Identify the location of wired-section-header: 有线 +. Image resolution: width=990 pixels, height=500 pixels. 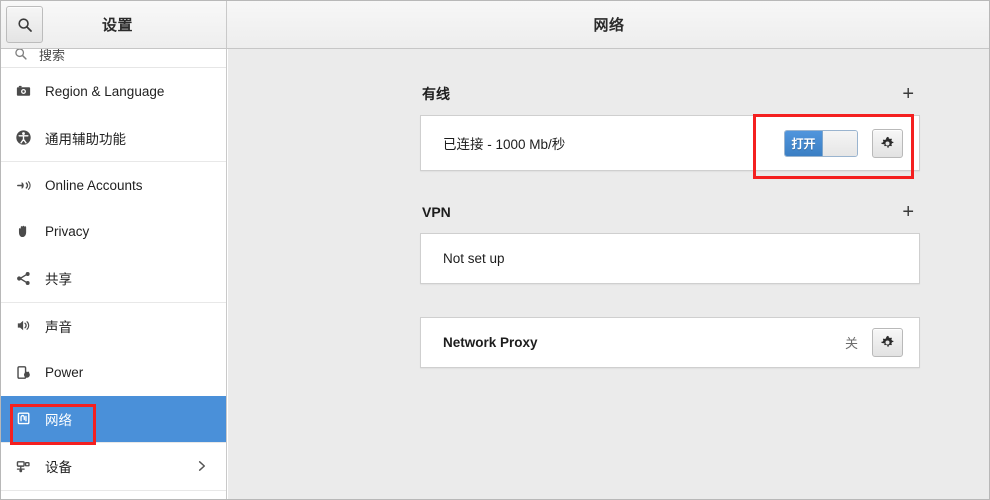
(670, 94).